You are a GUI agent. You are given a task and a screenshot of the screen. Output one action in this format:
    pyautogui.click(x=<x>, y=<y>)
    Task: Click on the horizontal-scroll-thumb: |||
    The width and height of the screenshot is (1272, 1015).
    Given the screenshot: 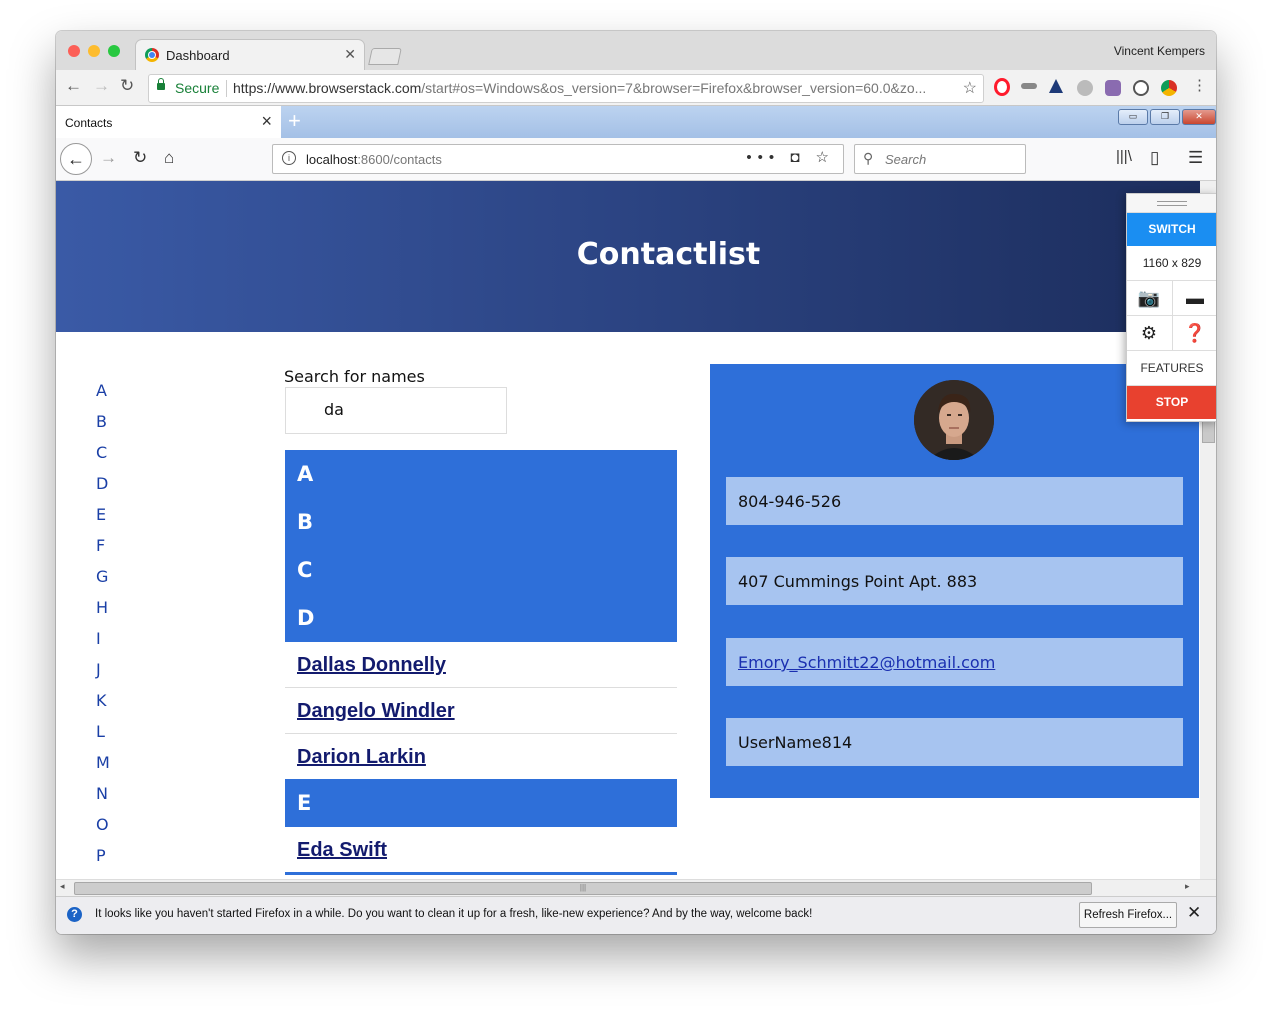 What is the action you would take?
    pyautogui.click(x=583, y=888)
    